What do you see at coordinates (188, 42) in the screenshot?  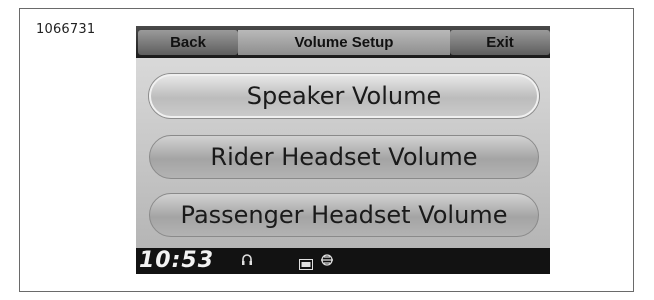 I see `back-button: Back` at bounding box center [188, 42].